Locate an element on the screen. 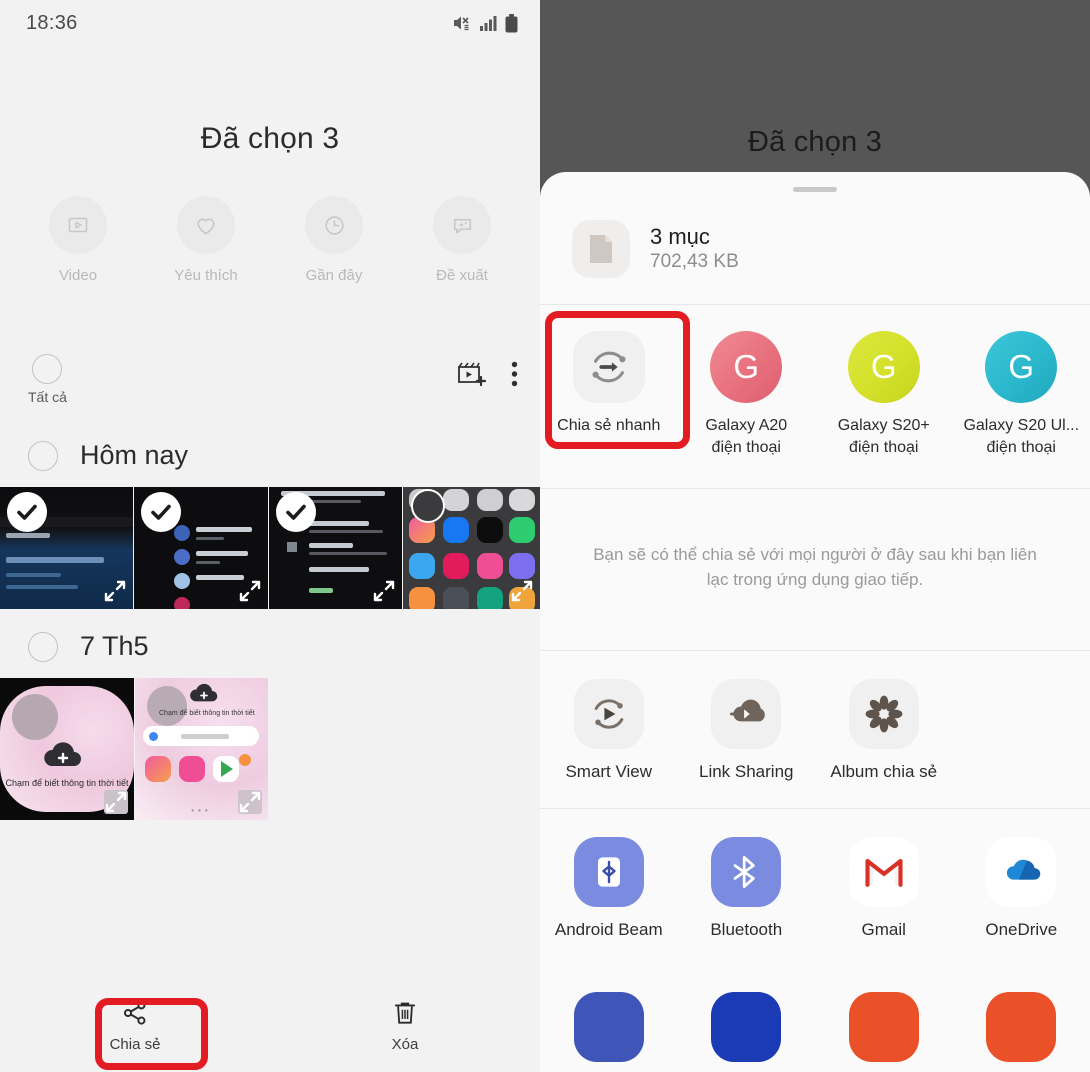 This screenshot has width=1090, height=1072. quick-filter-suggestions: Đề xuất is located at coordinates (462, 240).